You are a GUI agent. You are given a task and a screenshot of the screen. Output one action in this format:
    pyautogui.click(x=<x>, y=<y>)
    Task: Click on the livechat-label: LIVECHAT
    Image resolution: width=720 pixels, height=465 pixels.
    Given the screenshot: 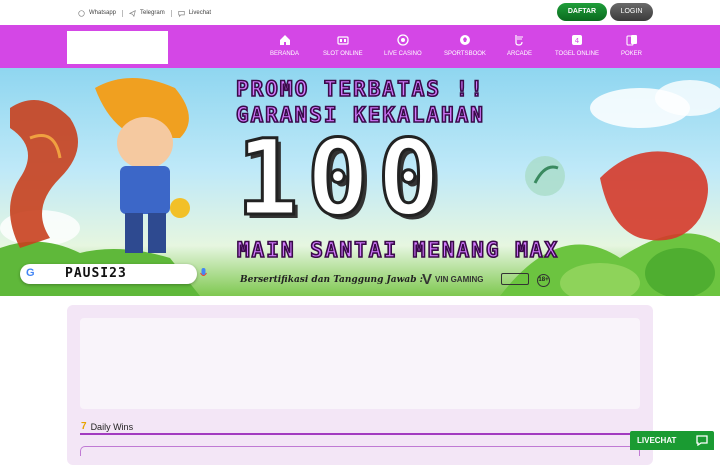 What is the action you would take?
    pyautogui.click(x=657, y=440)
    